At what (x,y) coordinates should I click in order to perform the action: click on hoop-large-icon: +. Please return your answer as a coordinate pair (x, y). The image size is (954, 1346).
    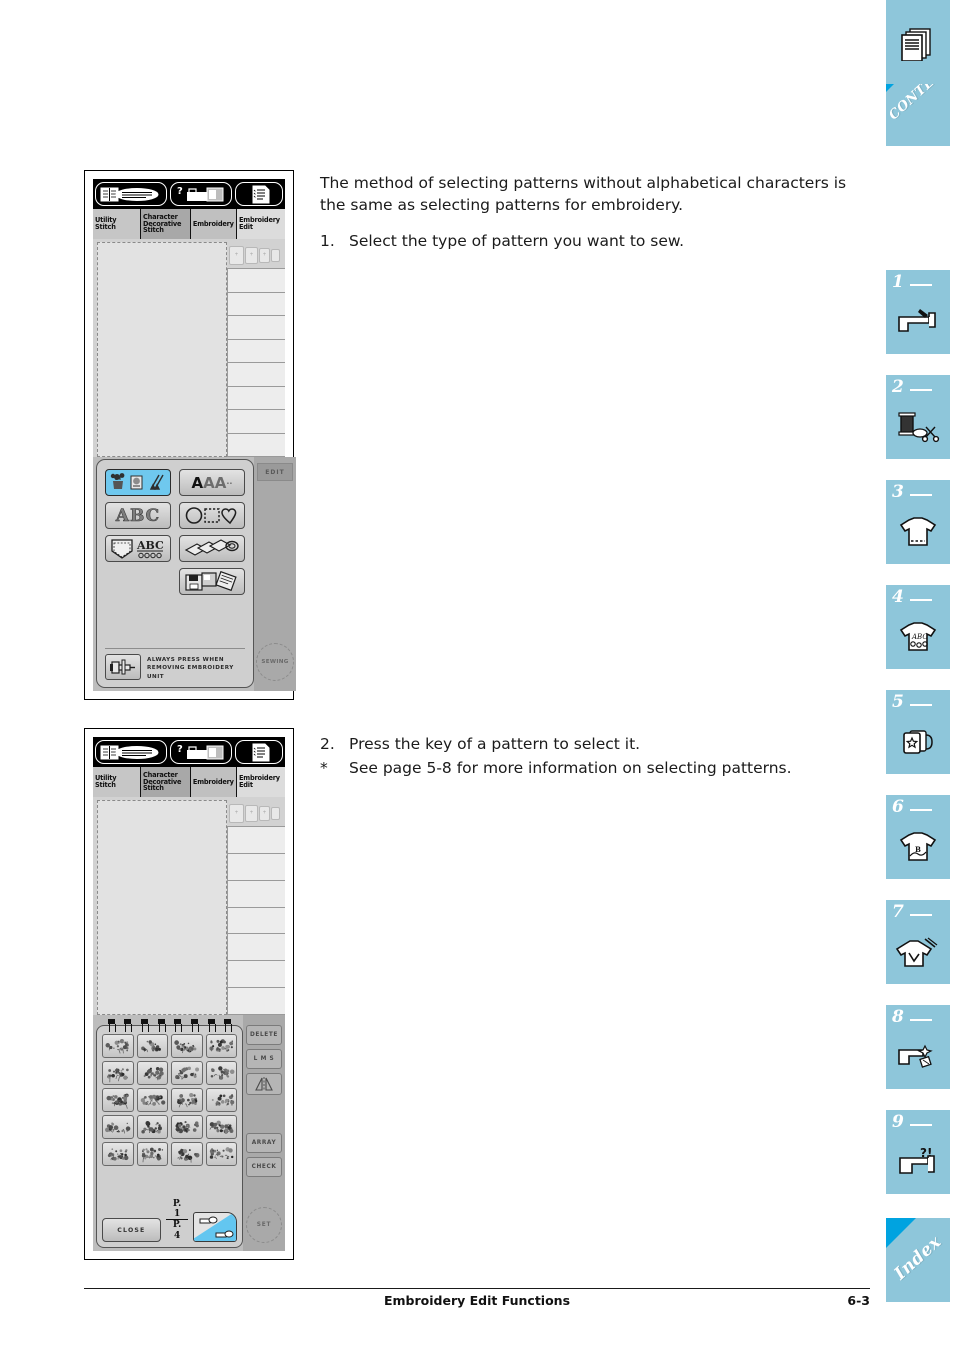
    Looking at the image, I should click on (236, 255).